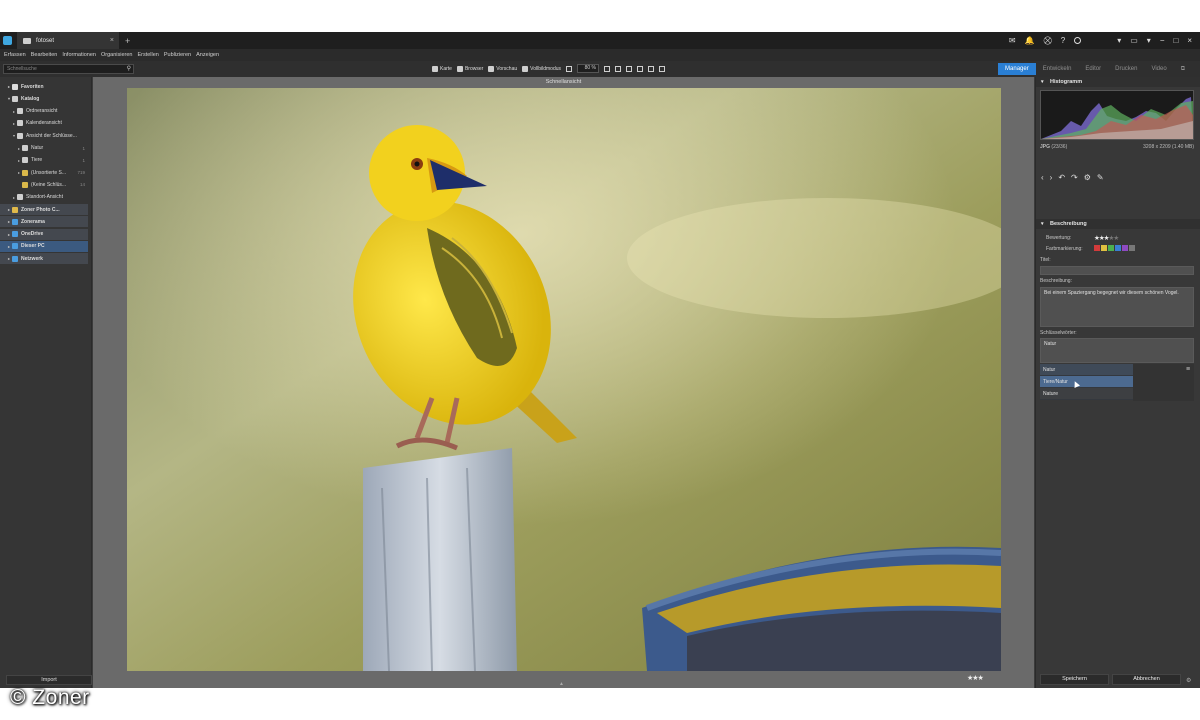 The width and height of the screenshot is (1200, 720). Describe the element at coordinates (1068, 224) in the screenshot. I see `description-section-title: Beschreibung` at that location.